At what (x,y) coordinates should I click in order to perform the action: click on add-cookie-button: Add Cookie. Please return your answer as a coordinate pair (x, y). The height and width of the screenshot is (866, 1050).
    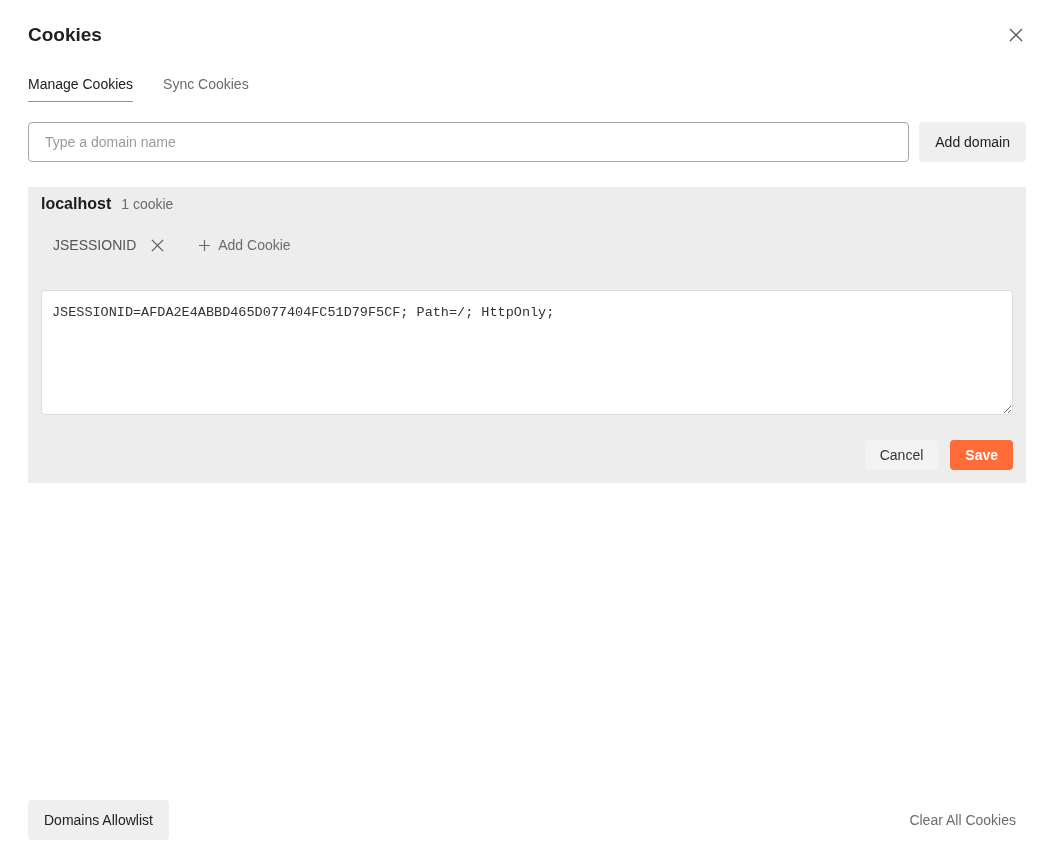
    Looking at the image, I should click on (245, 245).